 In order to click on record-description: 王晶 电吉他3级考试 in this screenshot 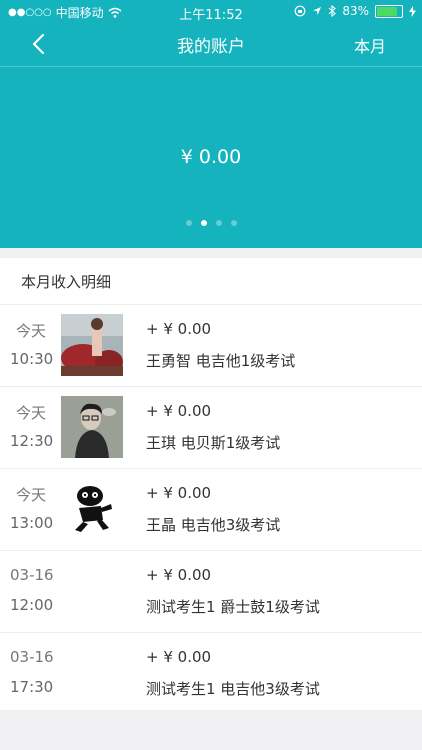, I will do `click(213, 525)`.